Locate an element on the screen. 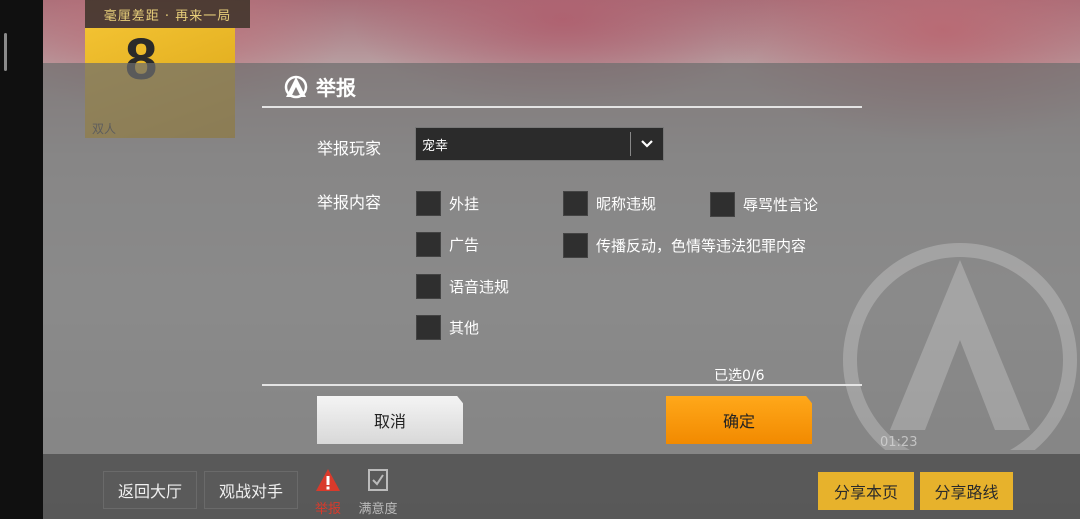 Image resolution: width=1080 pixels, height=519 pixels. option-cheat: 外挂 is located at coordinates (447, 203).